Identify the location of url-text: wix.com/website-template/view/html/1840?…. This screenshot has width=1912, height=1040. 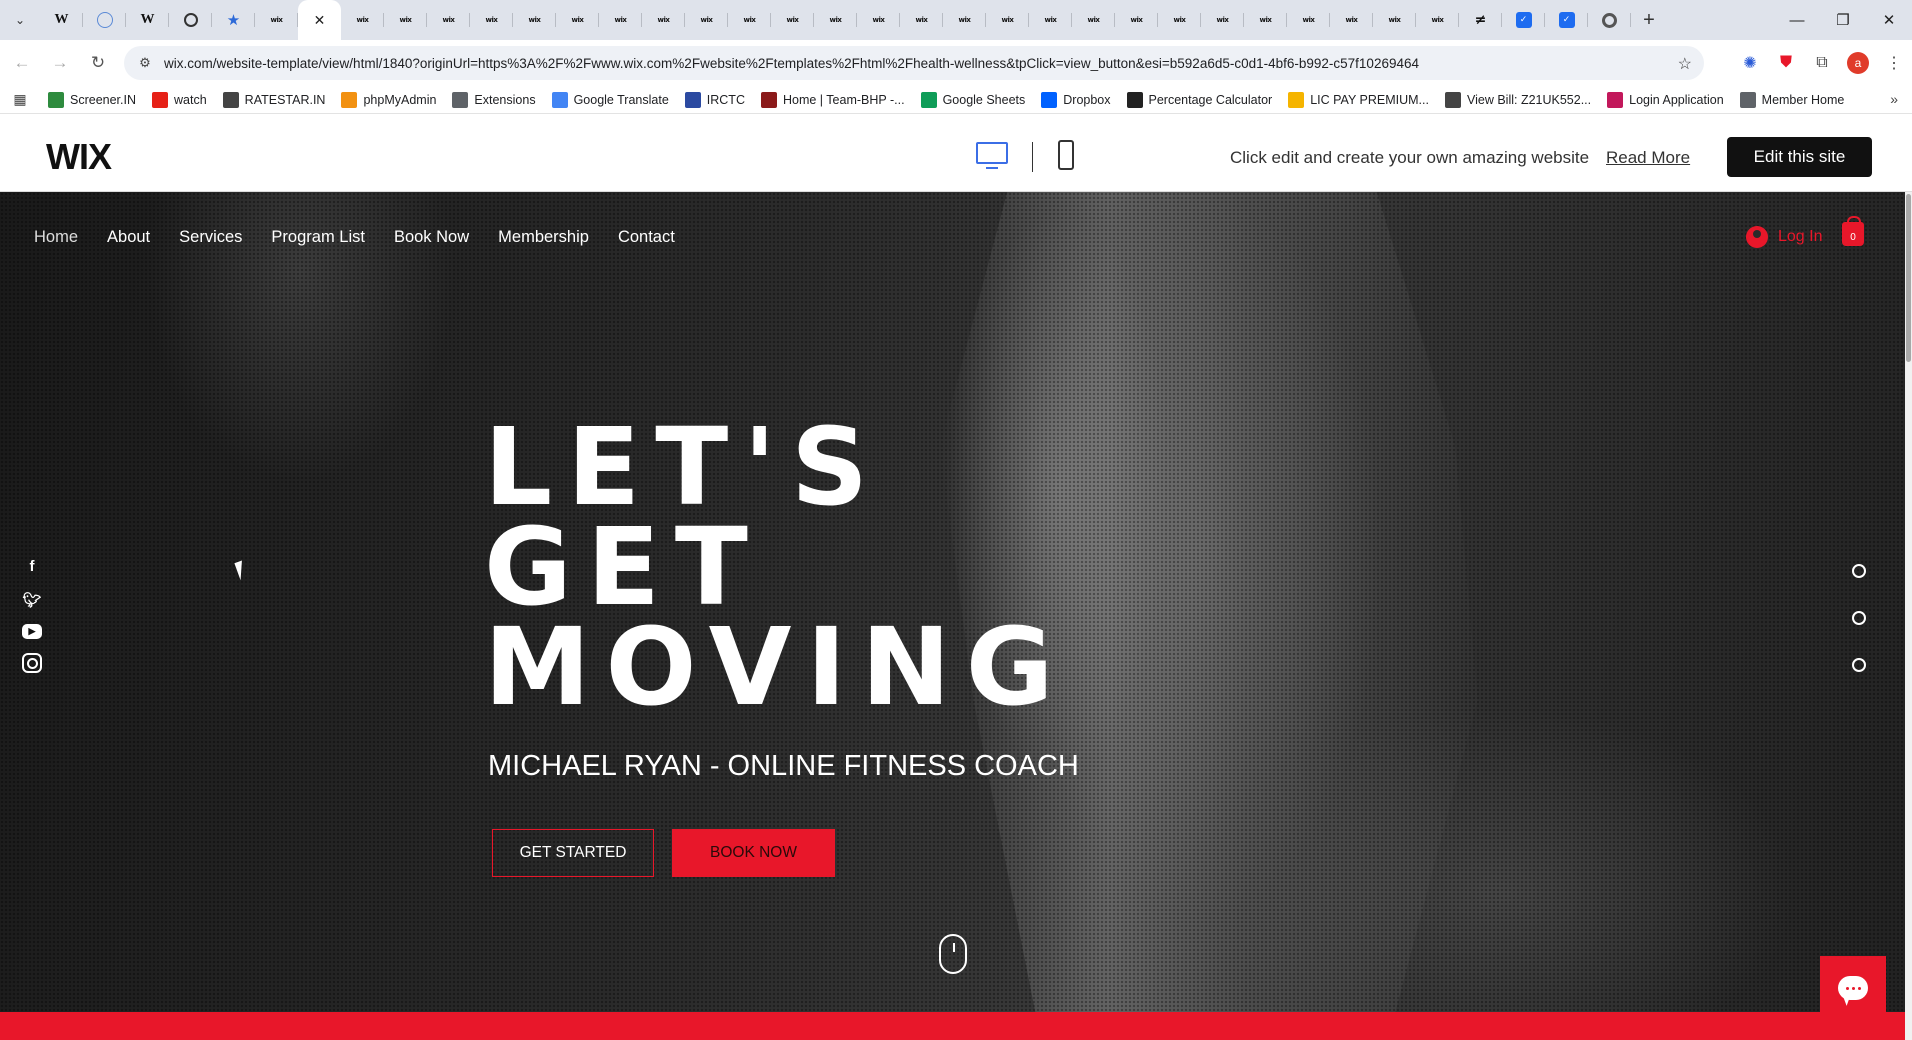
(791, 63).